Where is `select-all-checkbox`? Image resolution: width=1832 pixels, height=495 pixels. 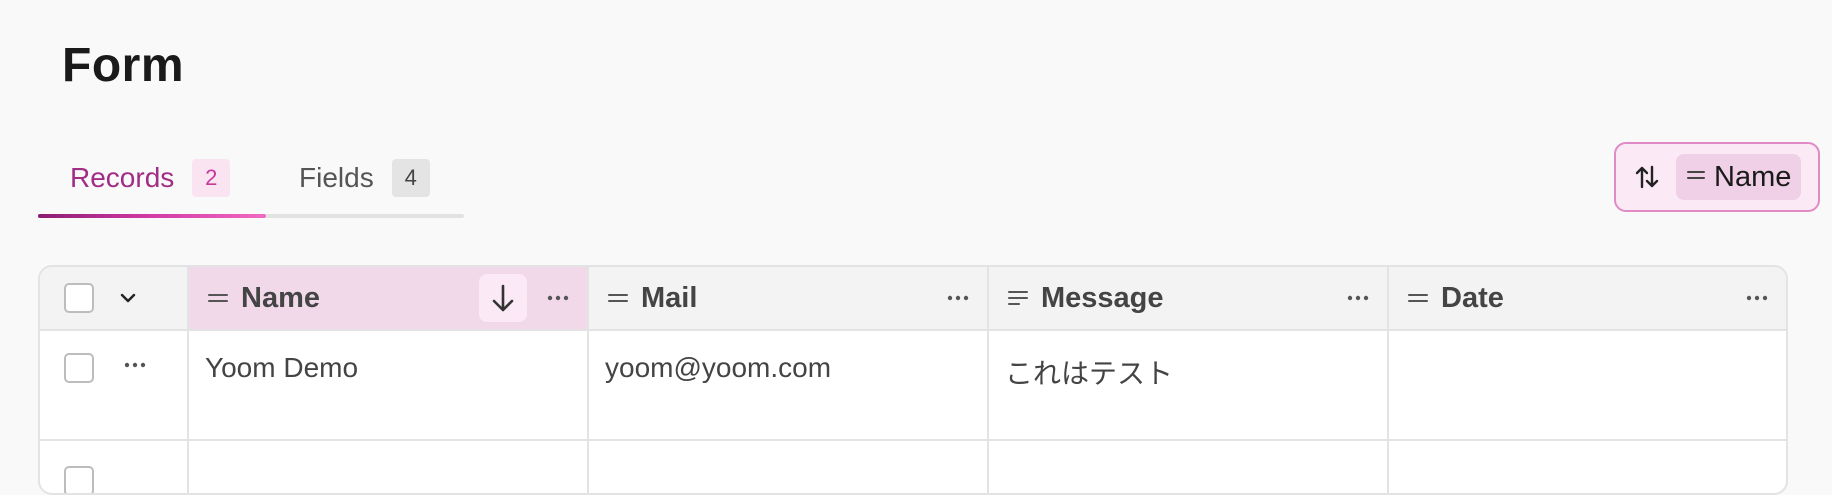
select-all-checkbox is located at coordinates (79, 298).